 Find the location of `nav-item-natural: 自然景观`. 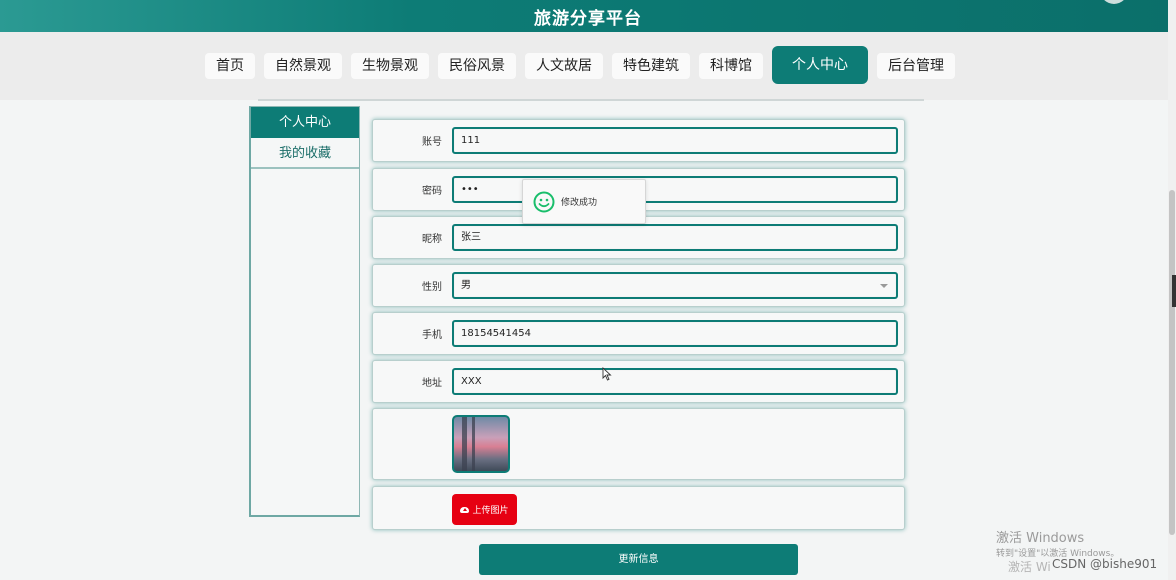

nav-item-natural: 自然景观 is located at coordinates (303, 66).